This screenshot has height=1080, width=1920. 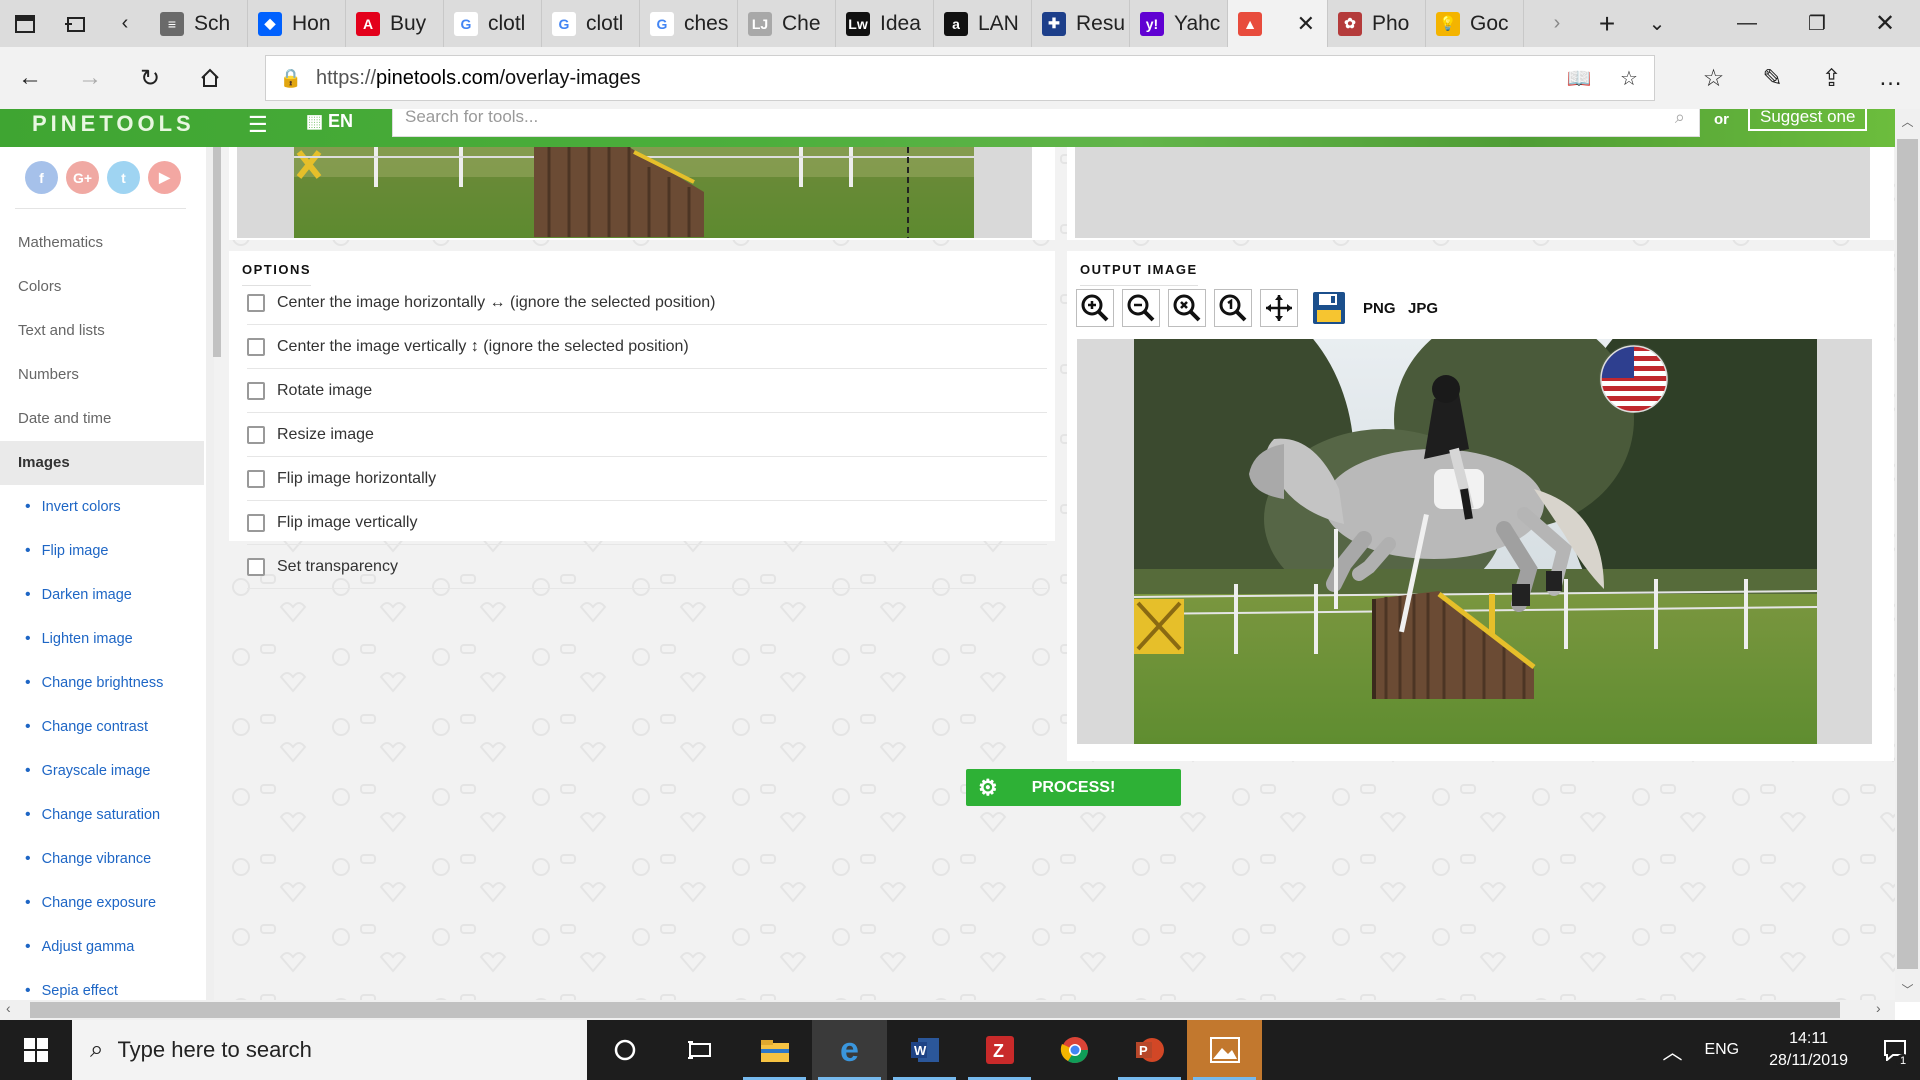 I want to click on powerpoint-icon: P, so click(x=1149, y=1050).